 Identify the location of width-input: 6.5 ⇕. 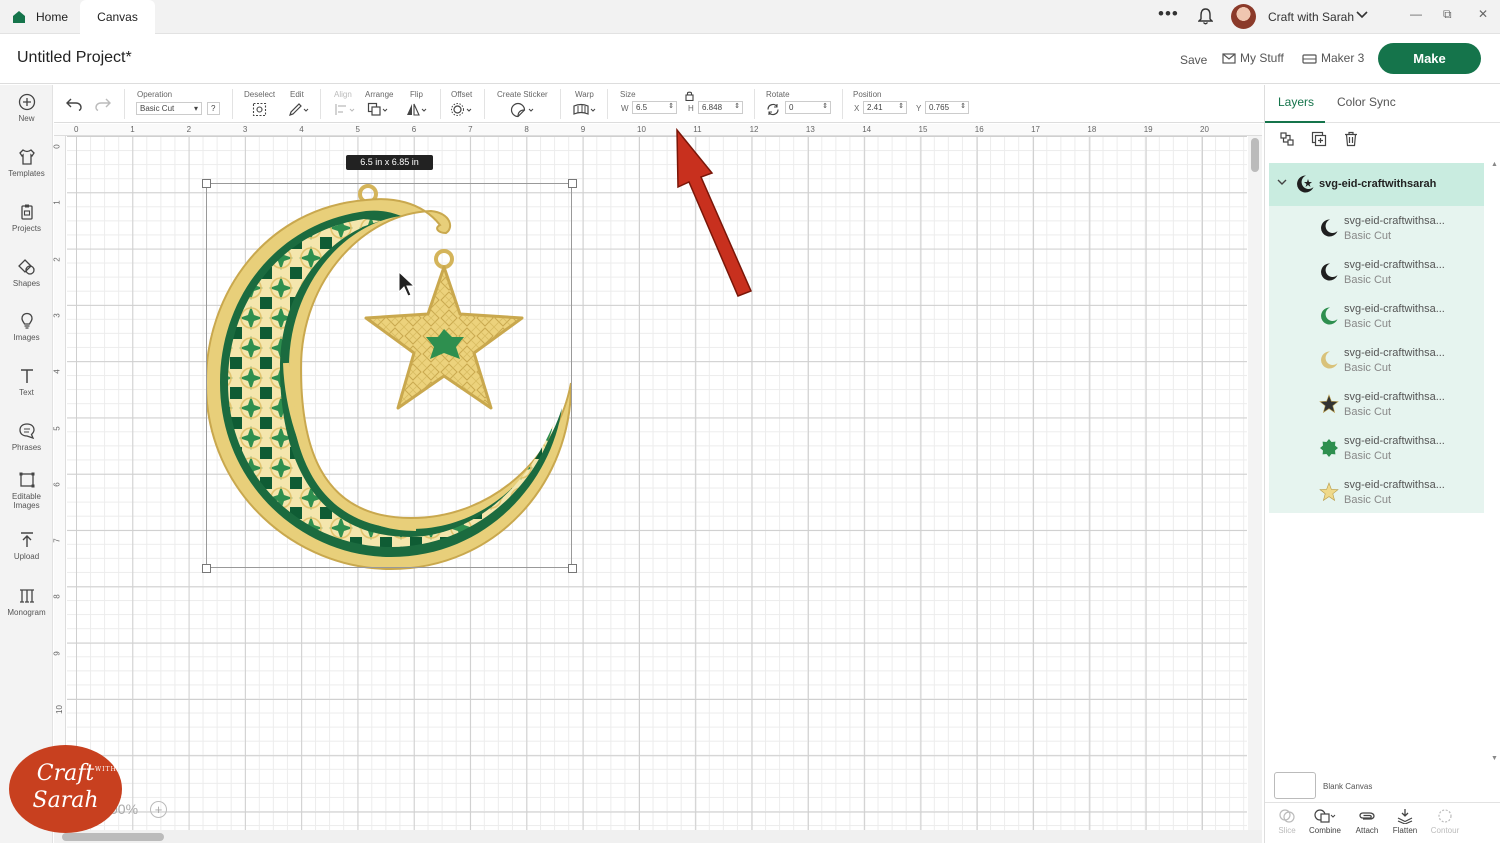
(654, 107).